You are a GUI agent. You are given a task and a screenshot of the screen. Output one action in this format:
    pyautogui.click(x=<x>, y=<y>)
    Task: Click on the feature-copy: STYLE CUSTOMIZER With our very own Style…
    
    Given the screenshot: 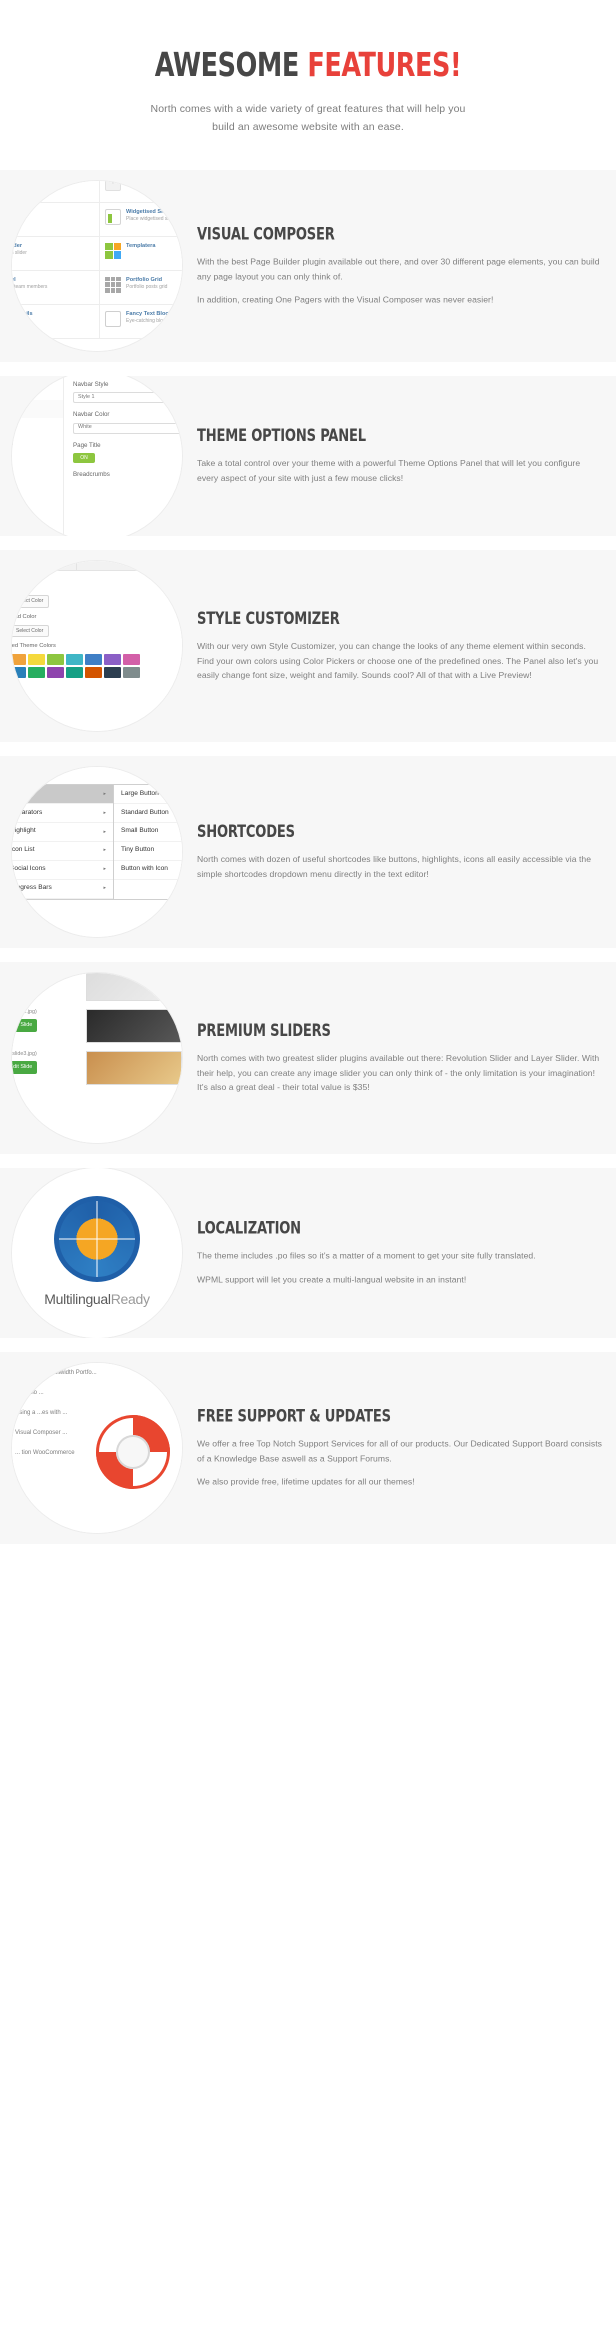 What is the action you would take?
    pyautogui.click(x=399, y=646)
    